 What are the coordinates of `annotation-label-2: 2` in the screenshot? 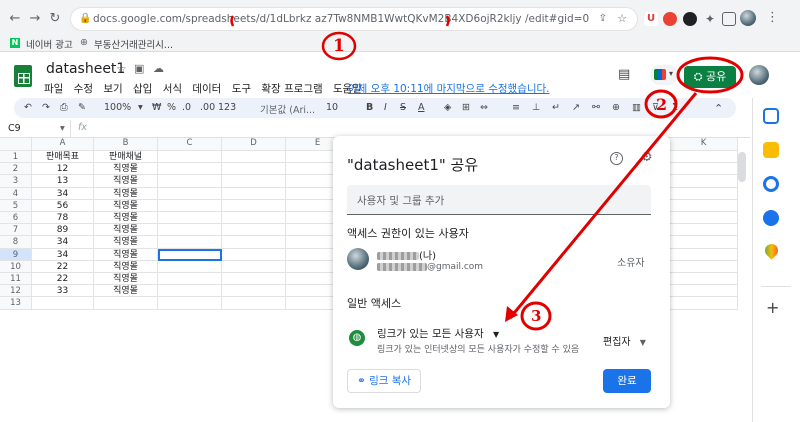 It's located at (662, 104).